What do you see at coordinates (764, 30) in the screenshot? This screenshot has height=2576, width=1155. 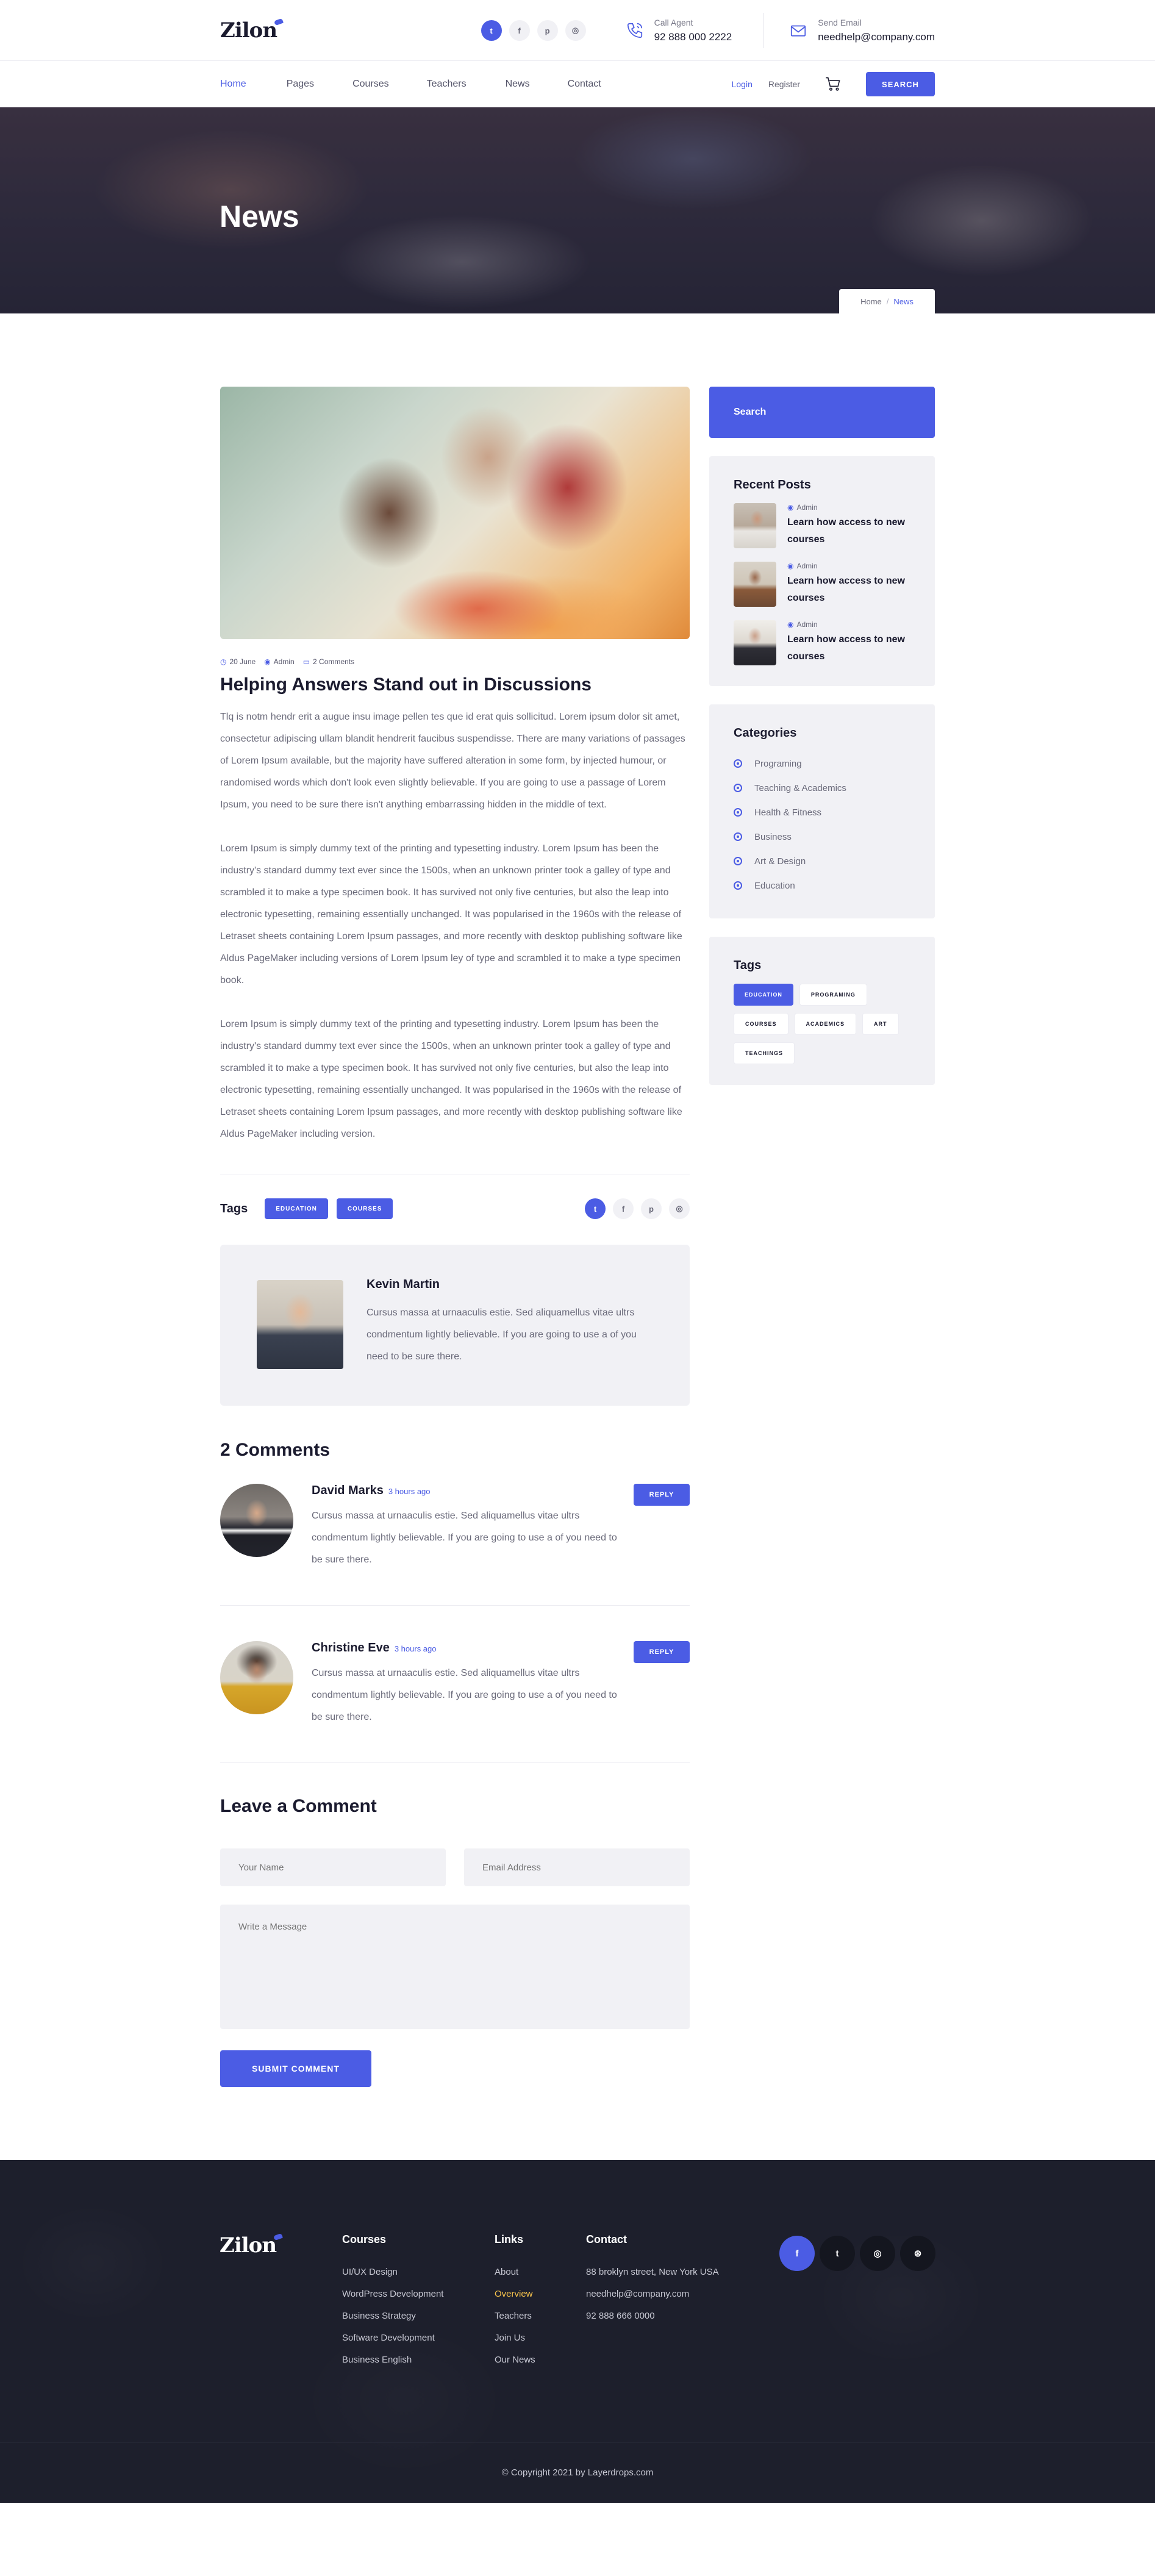 I see `divider` at bounding box center [764, 30].